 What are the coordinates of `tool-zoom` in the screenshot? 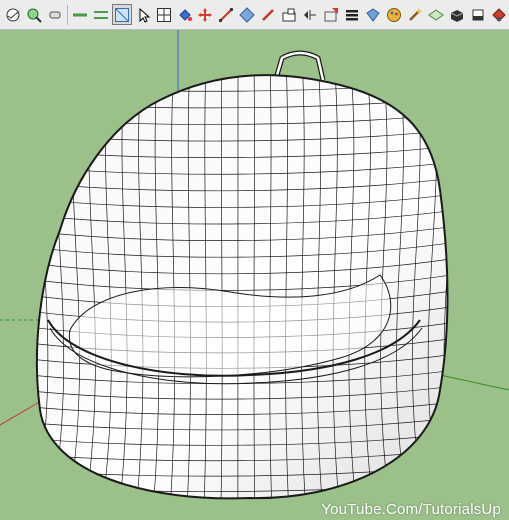 It's located at (34, 14).